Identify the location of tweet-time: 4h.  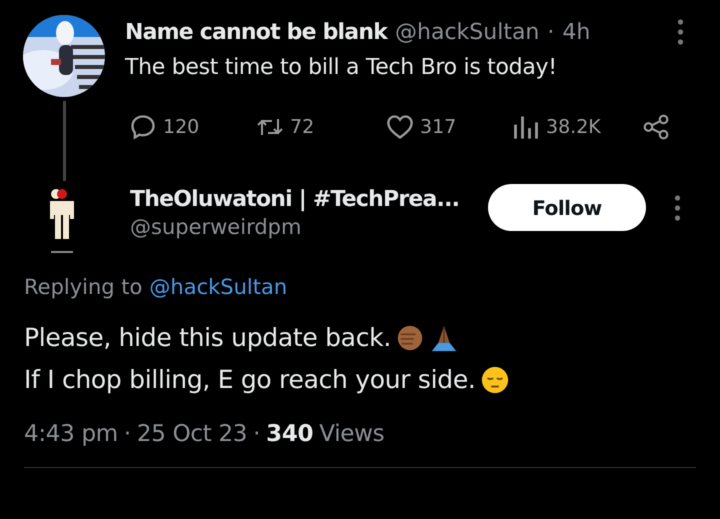
(576, 32).